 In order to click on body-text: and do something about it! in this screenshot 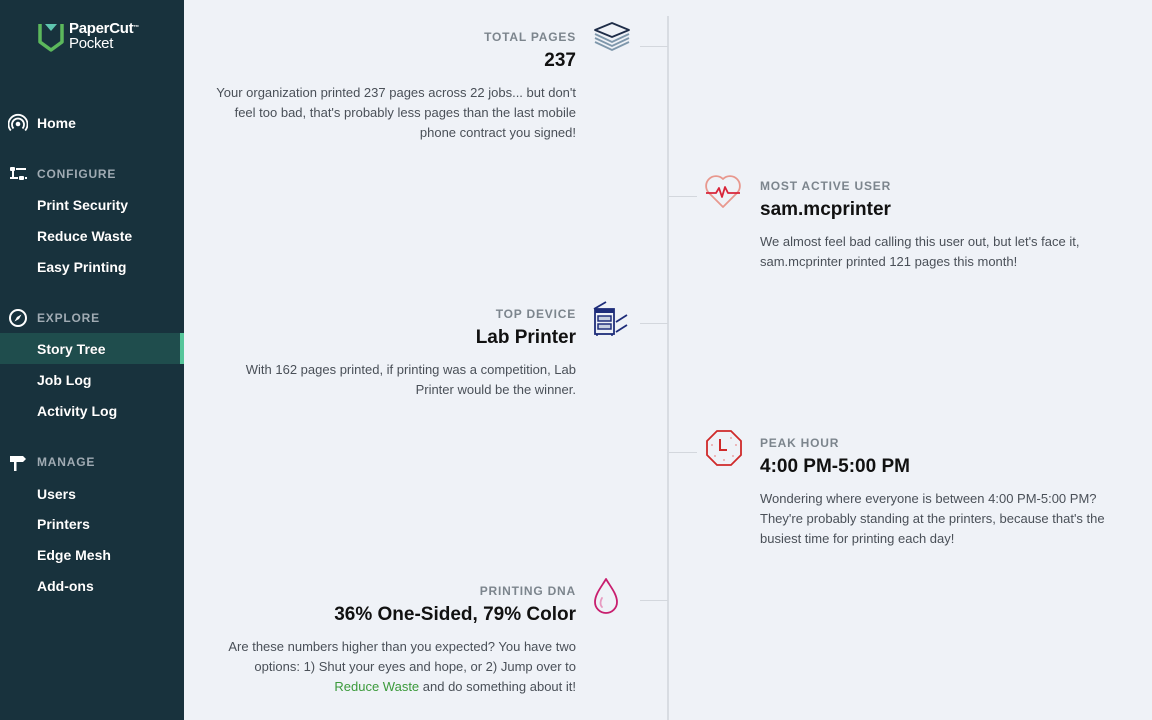, I will do `click(497, 686)`.